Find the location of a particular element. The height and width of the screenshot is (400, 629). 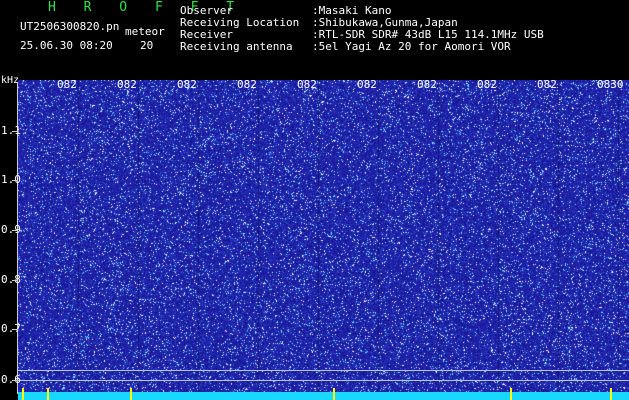

guide-line-lower is located at coordinates (323, 380).